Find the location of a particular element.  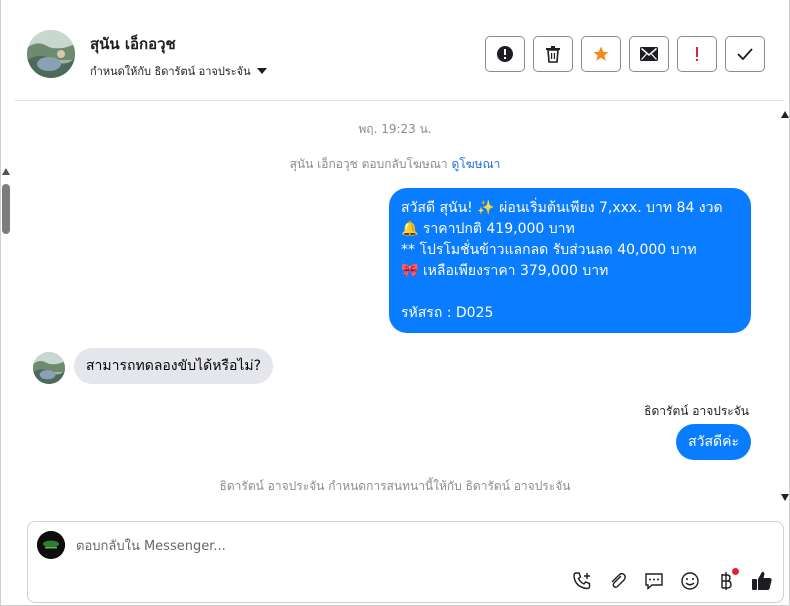

contact-name: สุนัน เอ็กอวุช is located at coordinates (133, 44).